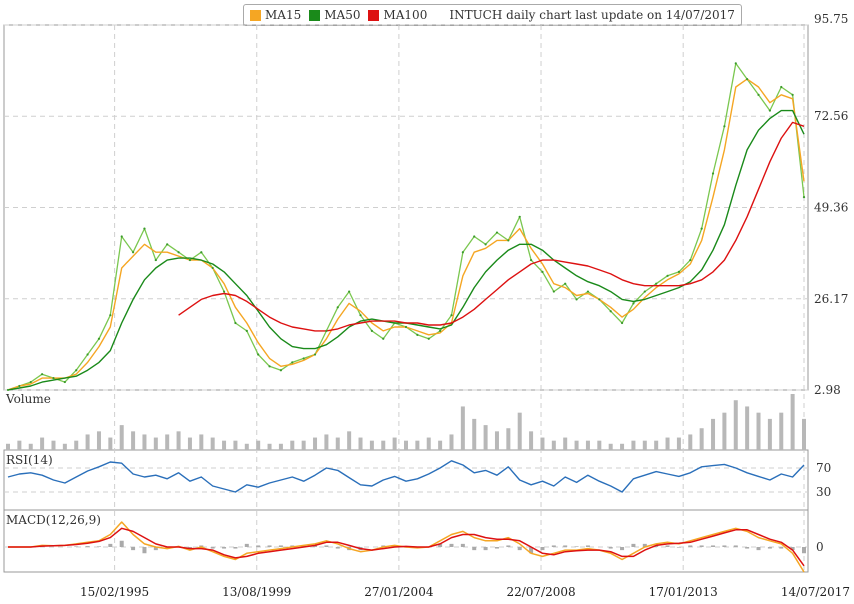  I want to click on price-tick-label: 95.75, so click(831, 19).